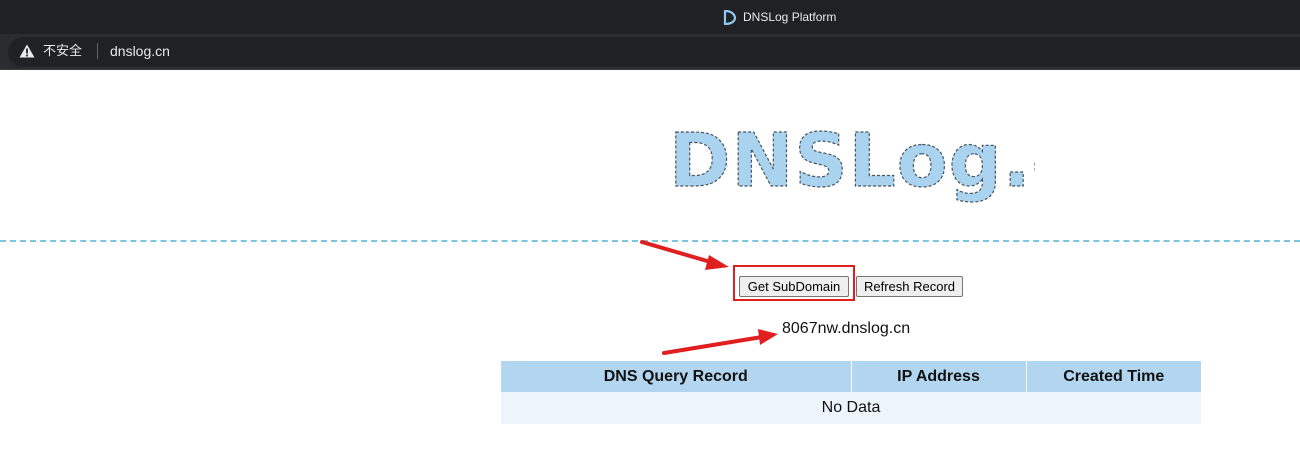 Image resolution: width=1300 pixels, height=471 pixels. I want to click on dnslog-logo: DNSLog.cn, so click(851, 160).